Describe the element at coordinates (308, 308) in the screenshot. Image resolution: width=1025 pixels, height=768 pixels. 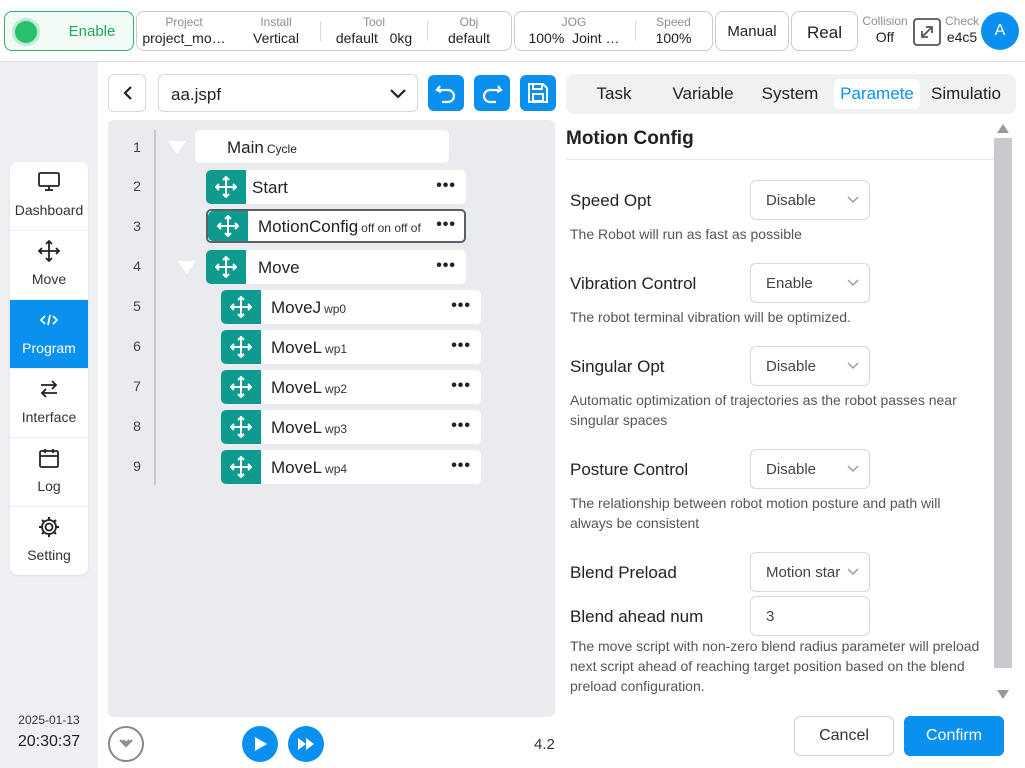
I see `node-label: MoveJ wp0` at that location.